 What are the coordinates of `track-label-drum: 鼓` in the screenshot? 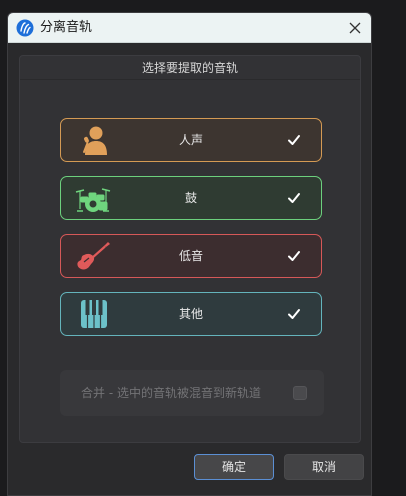 It's located at (190, 198).